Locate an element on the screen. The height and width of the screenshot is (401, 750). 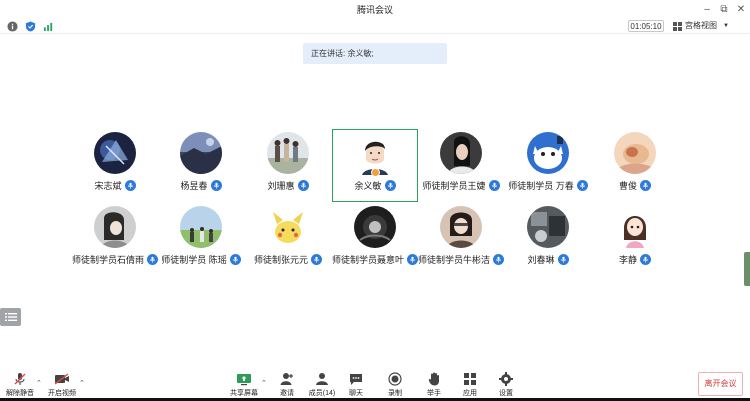
view-mode-button: 宫格视图 ▼ is located at coordinates (702, 26).